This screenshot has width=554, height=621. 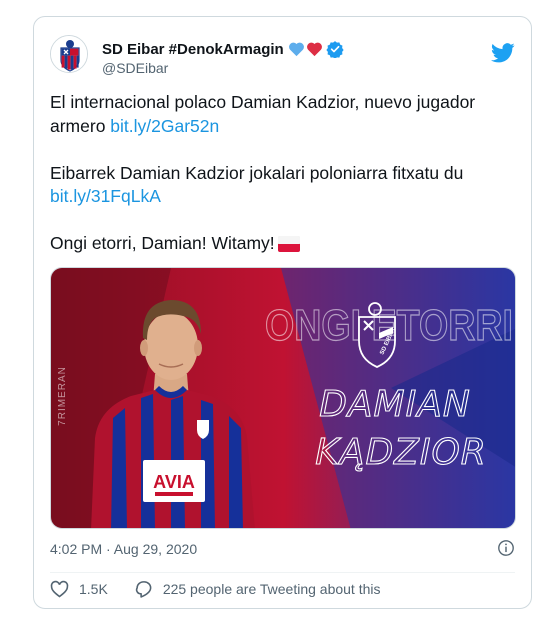 What do you see at coordinates (288, 244) in the screenshot?
I see `polish-flag-icon` at bounding box center [288, 244].